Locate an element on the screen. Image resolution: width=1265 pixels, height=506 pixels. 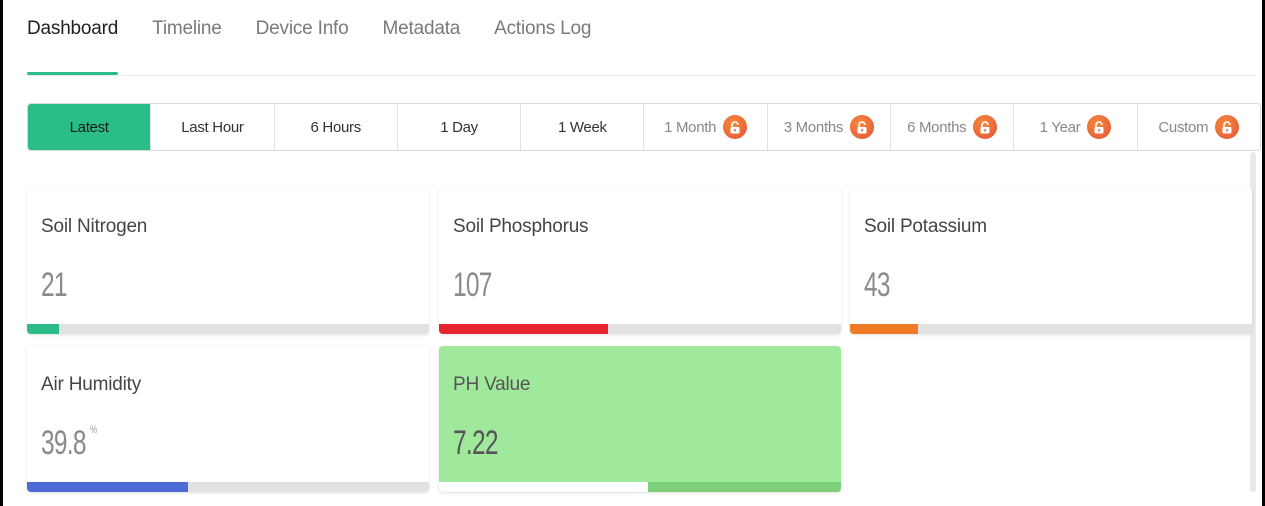
range-6-hours: 6 Hours is located at coordinates (336, 127).